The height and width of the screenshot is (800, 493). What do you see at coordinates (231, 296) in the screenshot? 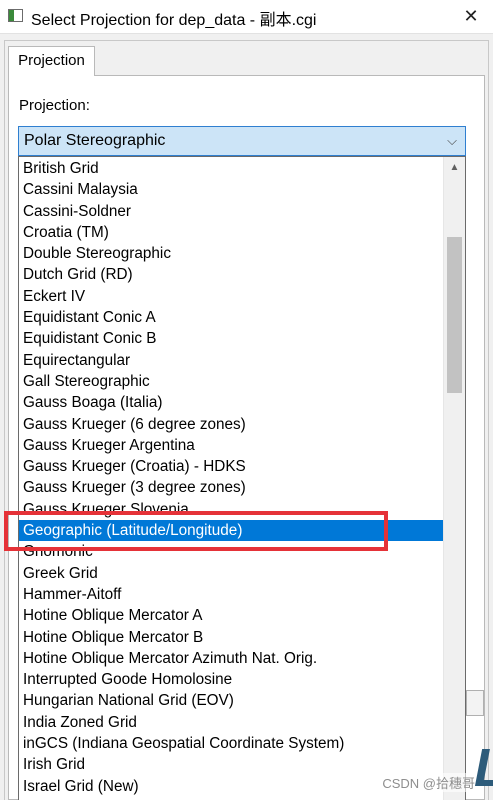
I see `dropdown-item: Eckert IV` at bounding box center [231, 296].